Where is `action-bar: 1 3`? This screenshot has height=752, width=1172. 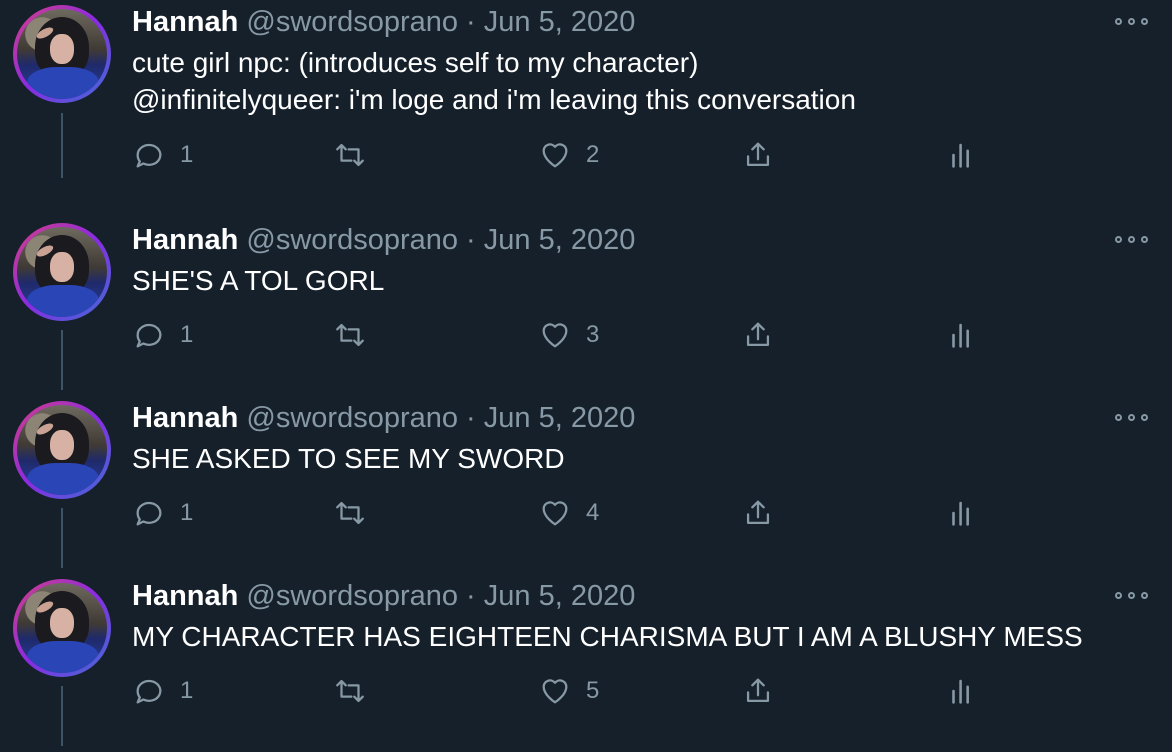
action-bar: 1 3 is located at coordinates (586, 338).